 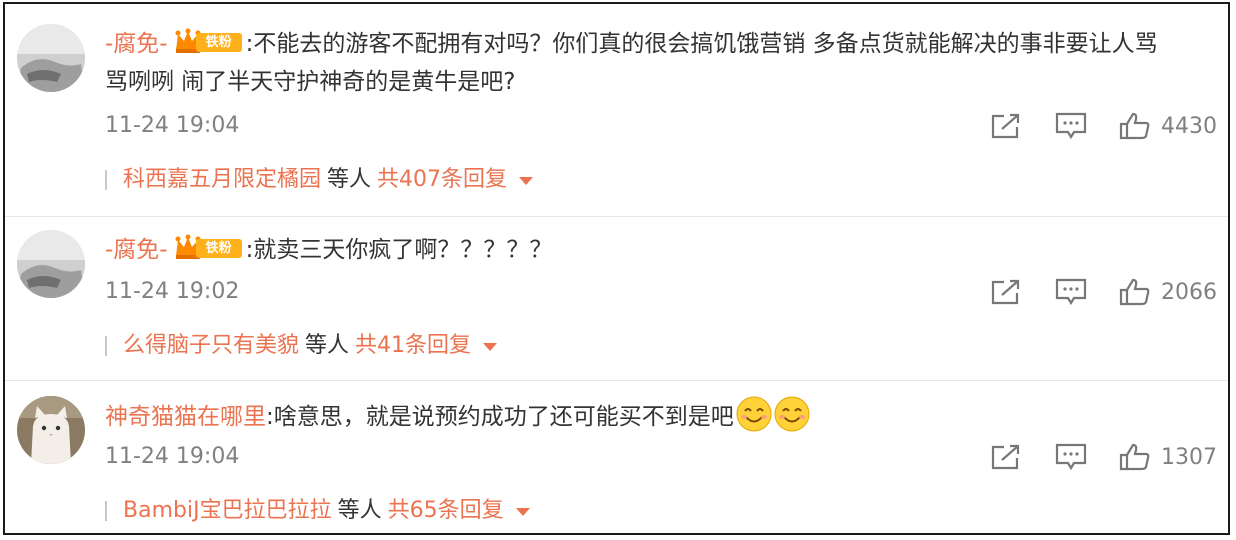 I want to click on like-button: 4430, so click(x=1168, y=126).